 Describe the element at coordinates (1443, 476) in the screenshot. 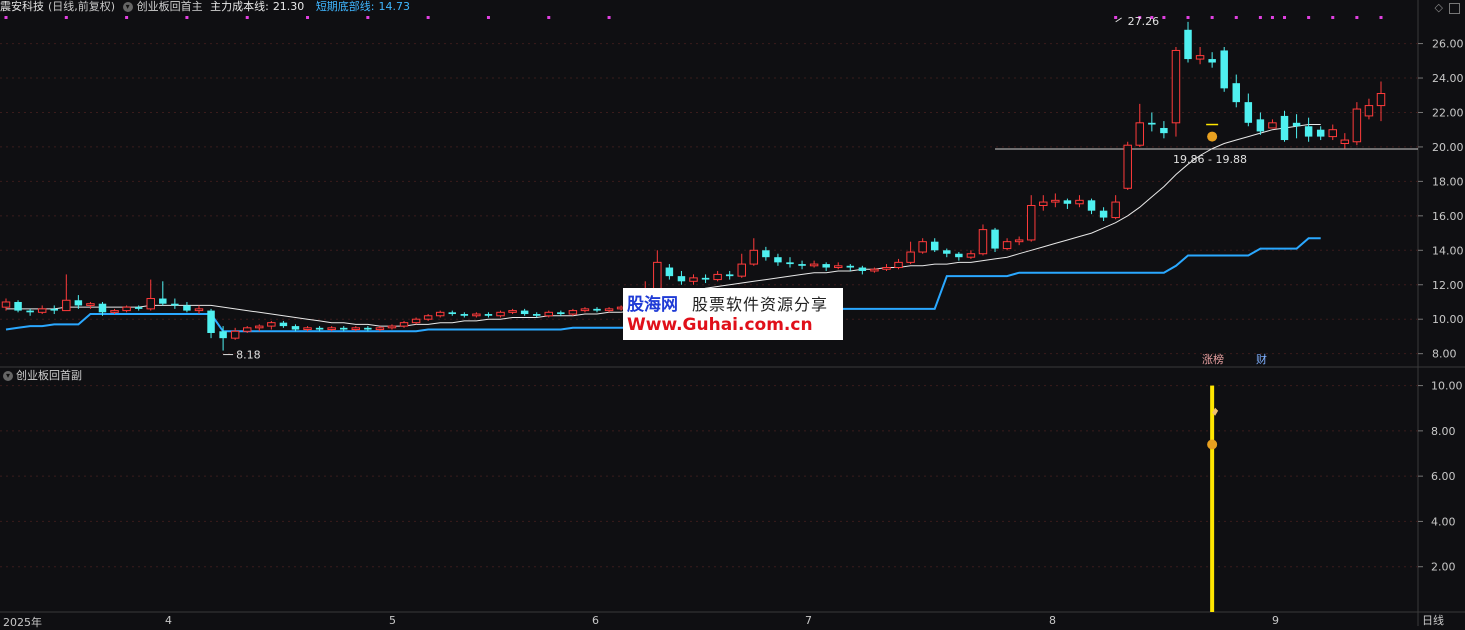

I see `y-tick-label: 6.00` at that location.